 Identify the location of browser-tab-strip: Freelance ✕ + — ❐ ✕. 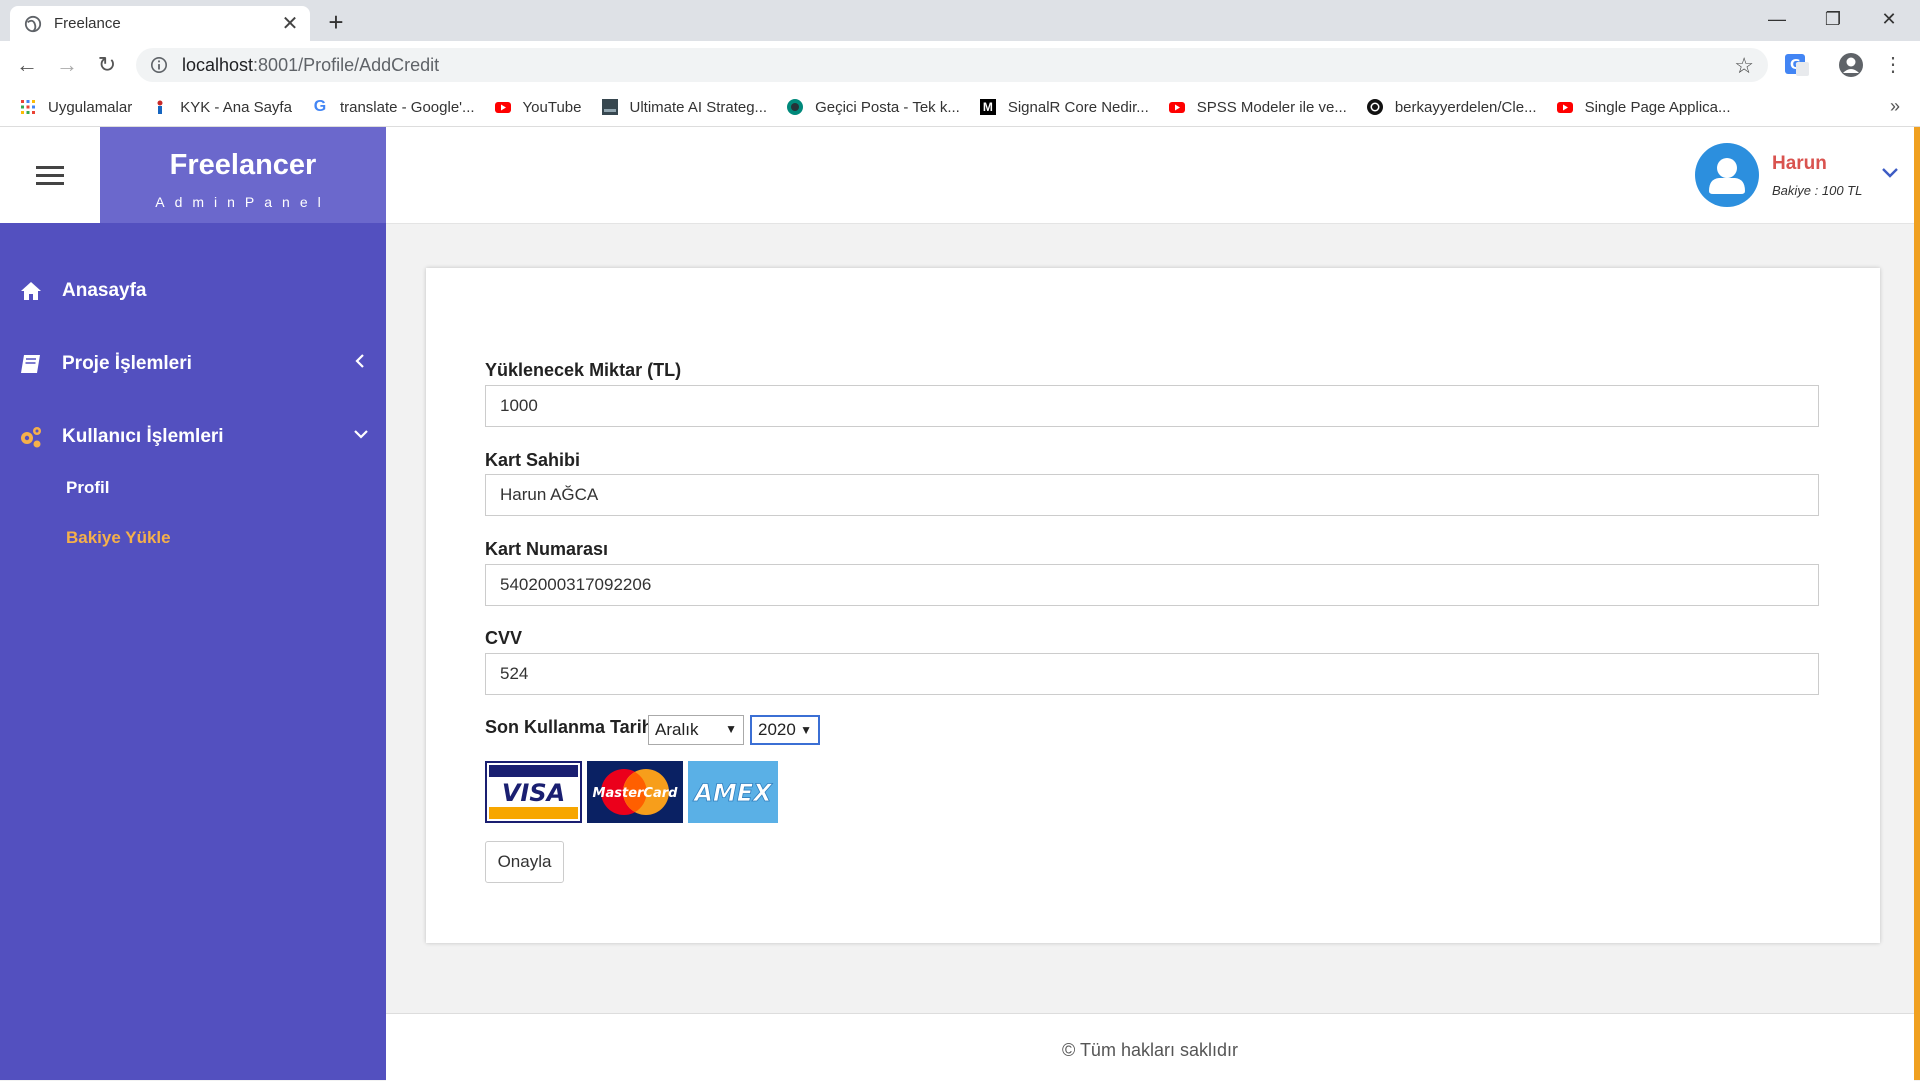
(960, 20).